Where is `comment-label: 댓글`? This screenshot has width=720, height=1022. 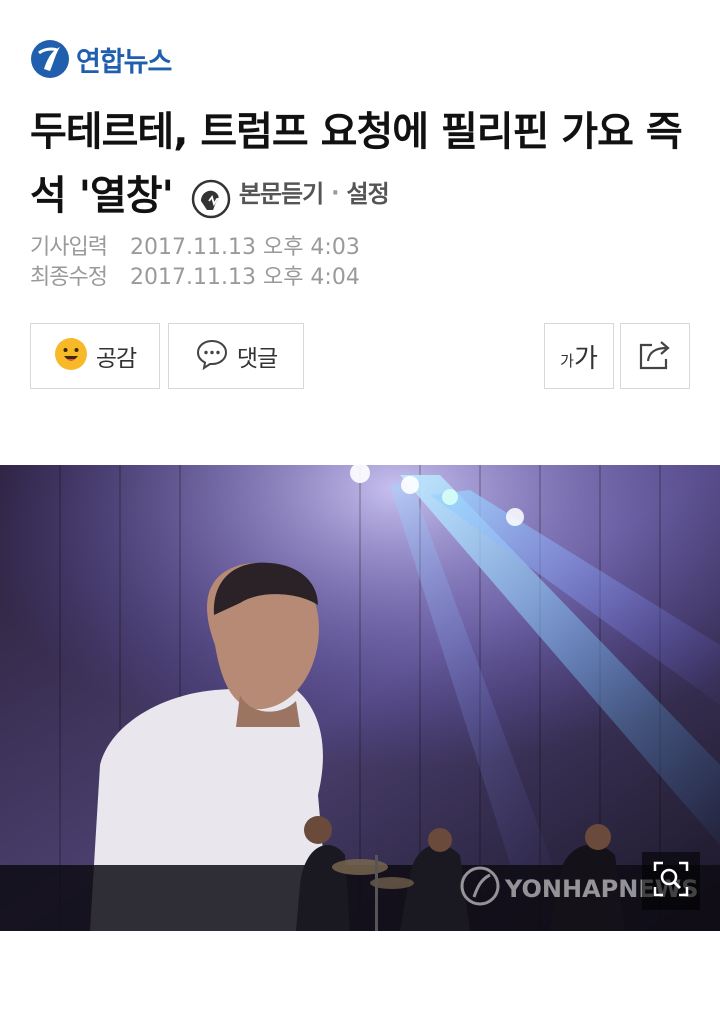 comment-label: 댓글 is located at coordinates (257, 359).